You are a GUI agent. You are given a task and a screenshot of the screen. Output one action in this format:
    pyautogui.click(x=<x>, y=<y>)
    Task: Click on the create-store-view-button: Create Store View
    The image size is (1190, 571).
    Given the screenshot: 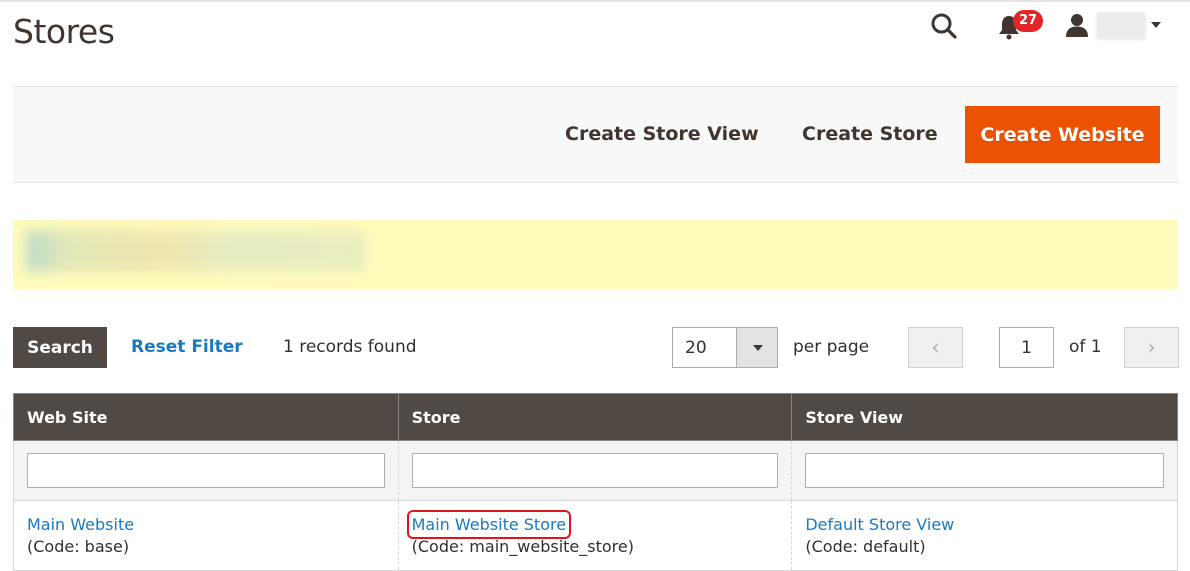 What is the action you would take?
    pyautogui.click(x=662, y=134)
    